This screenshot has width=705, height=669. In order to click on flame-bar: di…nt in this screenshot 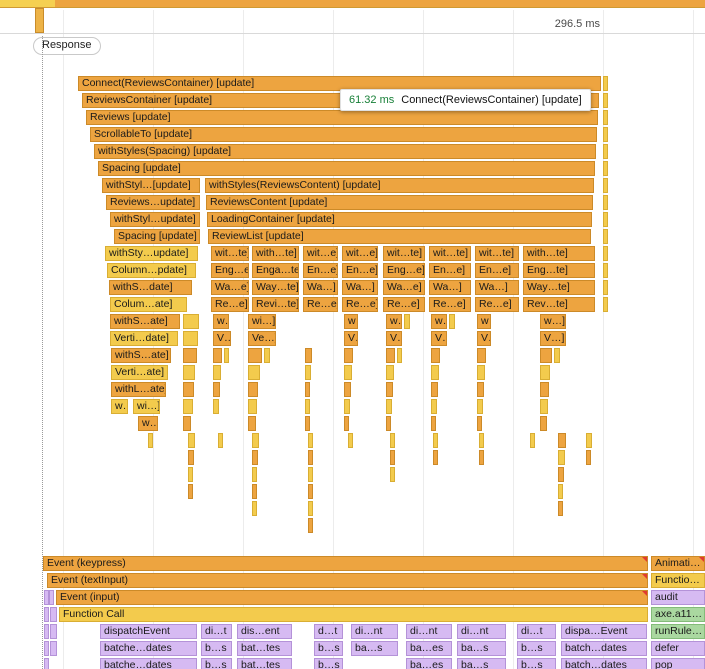, I will do `click(429, 631)`.